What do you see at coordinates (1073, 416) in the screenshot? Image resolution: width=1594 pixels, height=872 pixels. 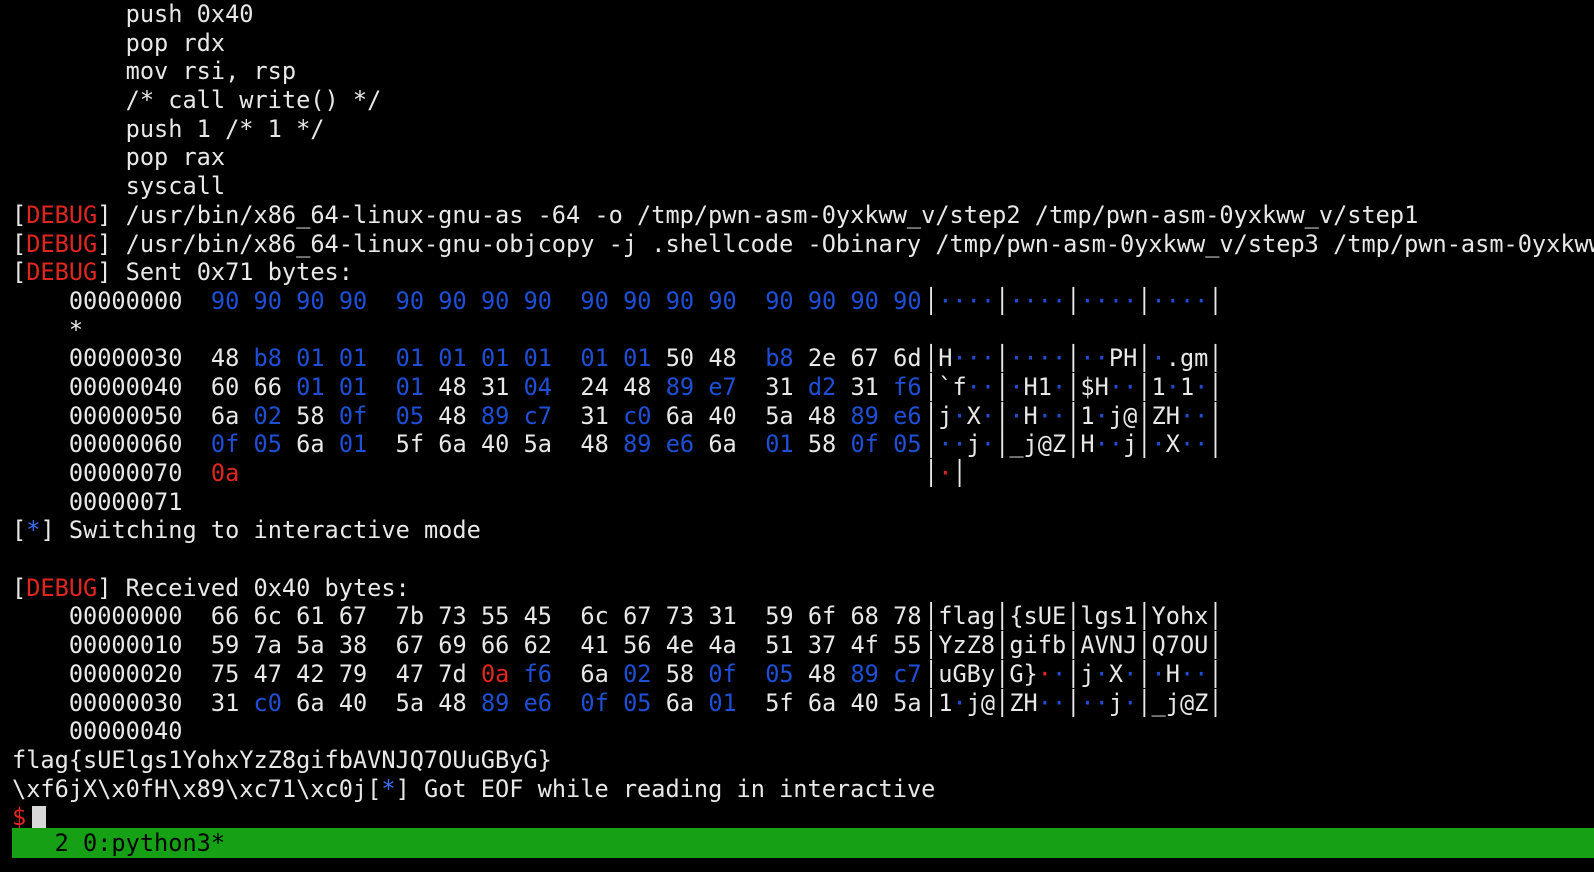 I see `hex-ascii: │j·X·│·H··│1·j@│ZH··│` at bounding box center [1073, 416].